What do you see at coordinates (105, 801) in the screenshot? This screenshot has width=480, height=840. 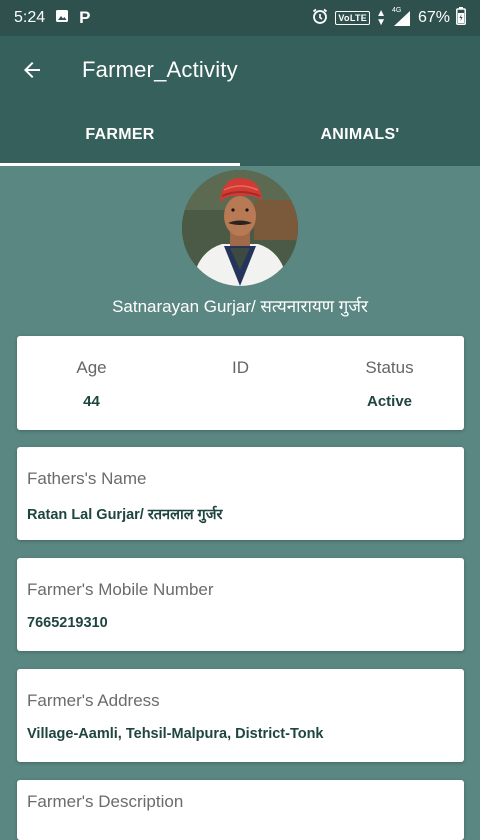 I see `description-label: Farmer's Description` at bounding box center [105, 801].